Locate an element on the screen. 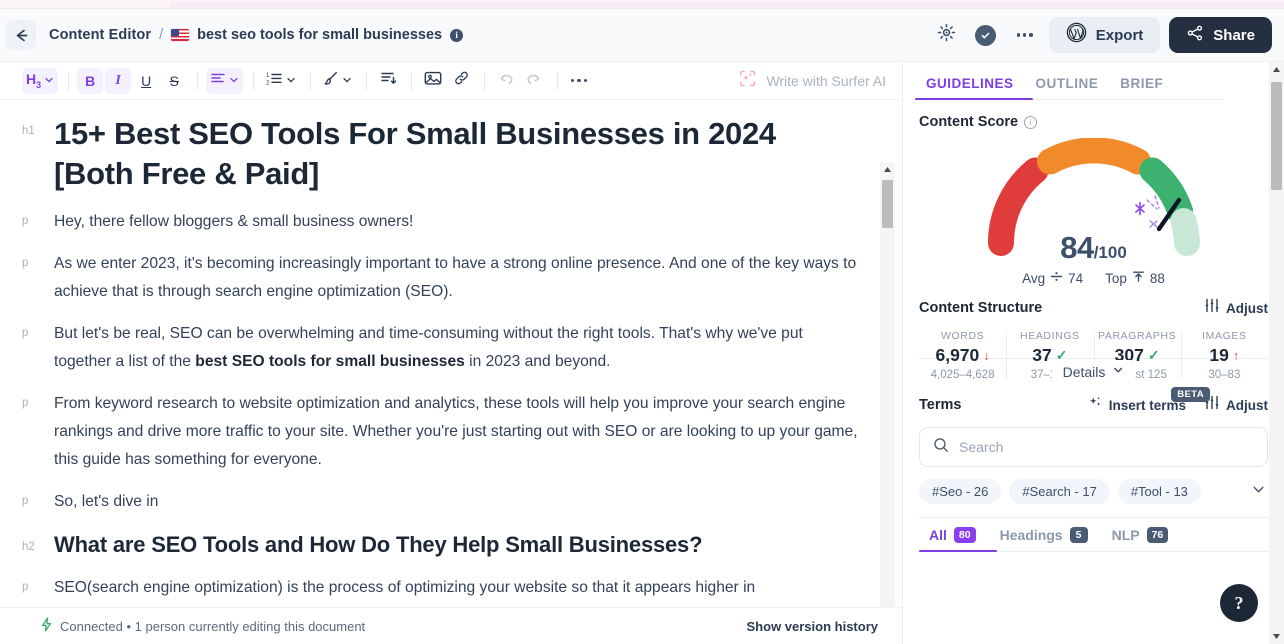 This screenshot has height=644, width=1284. undo-button is located at coordinates (506, 81).